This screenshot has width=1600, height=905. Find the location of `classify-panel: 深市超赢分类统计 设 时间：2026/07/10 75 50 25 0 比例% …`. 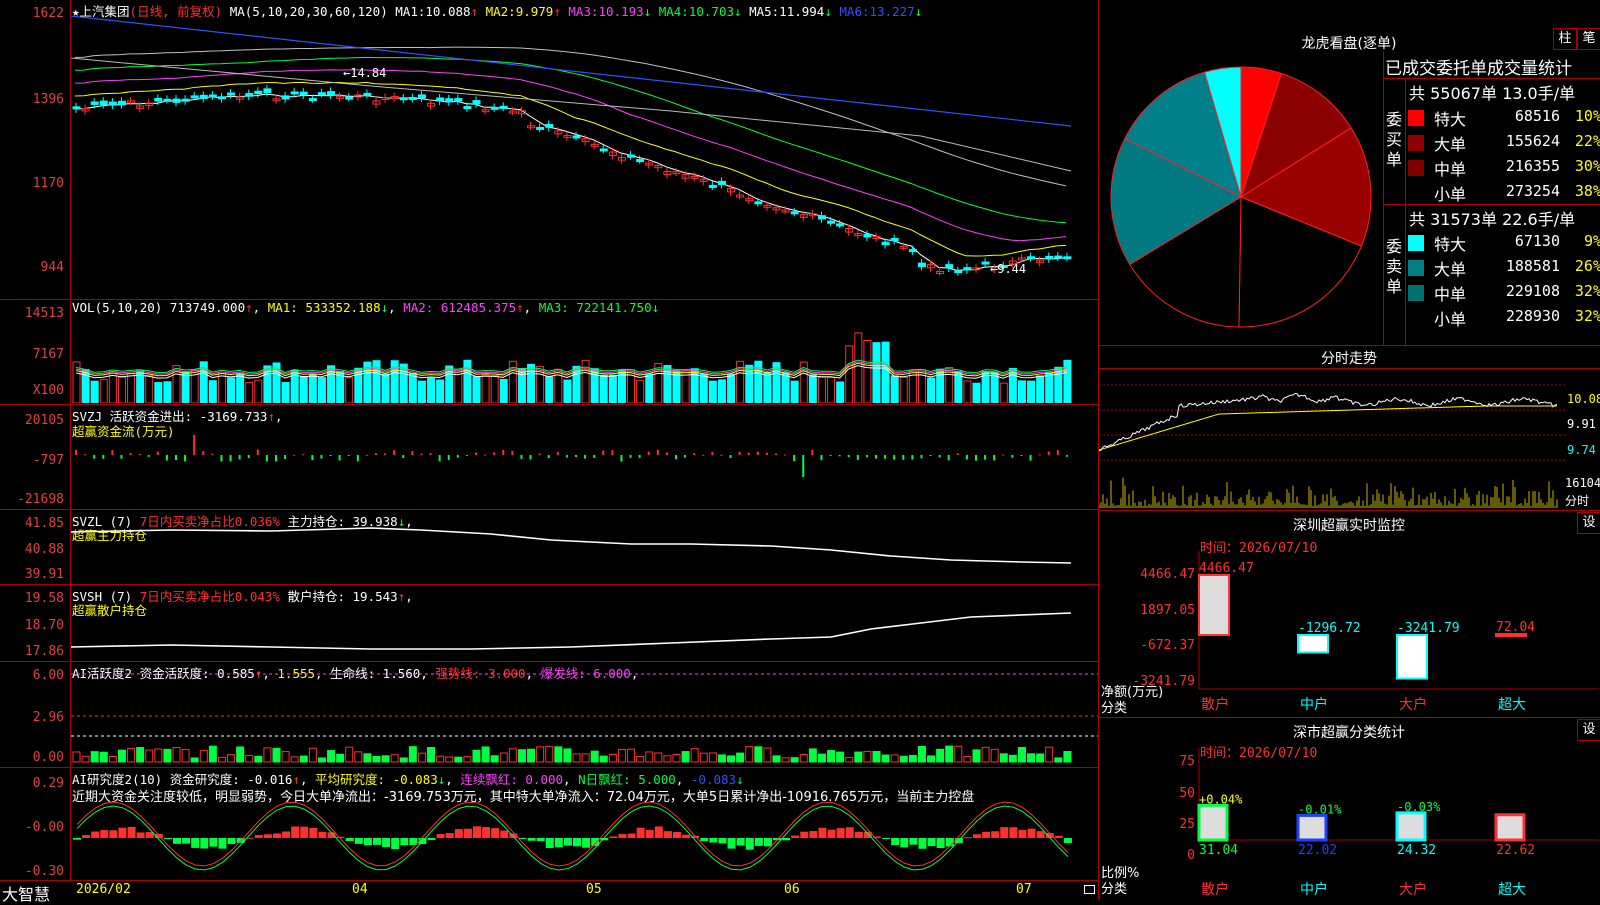

classify-panel: 深市超赢分类统计 设 时间：2026/07/10 75 50 25 0 比例% … is located at coordinates (1349, 809).